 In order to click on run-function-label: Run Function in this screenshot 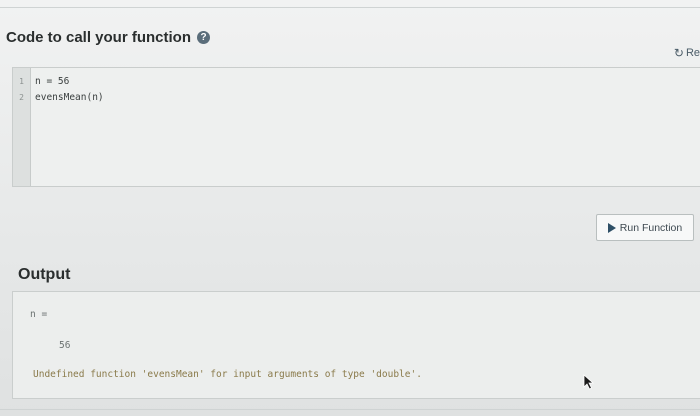, I will do `click(651, 227)`.